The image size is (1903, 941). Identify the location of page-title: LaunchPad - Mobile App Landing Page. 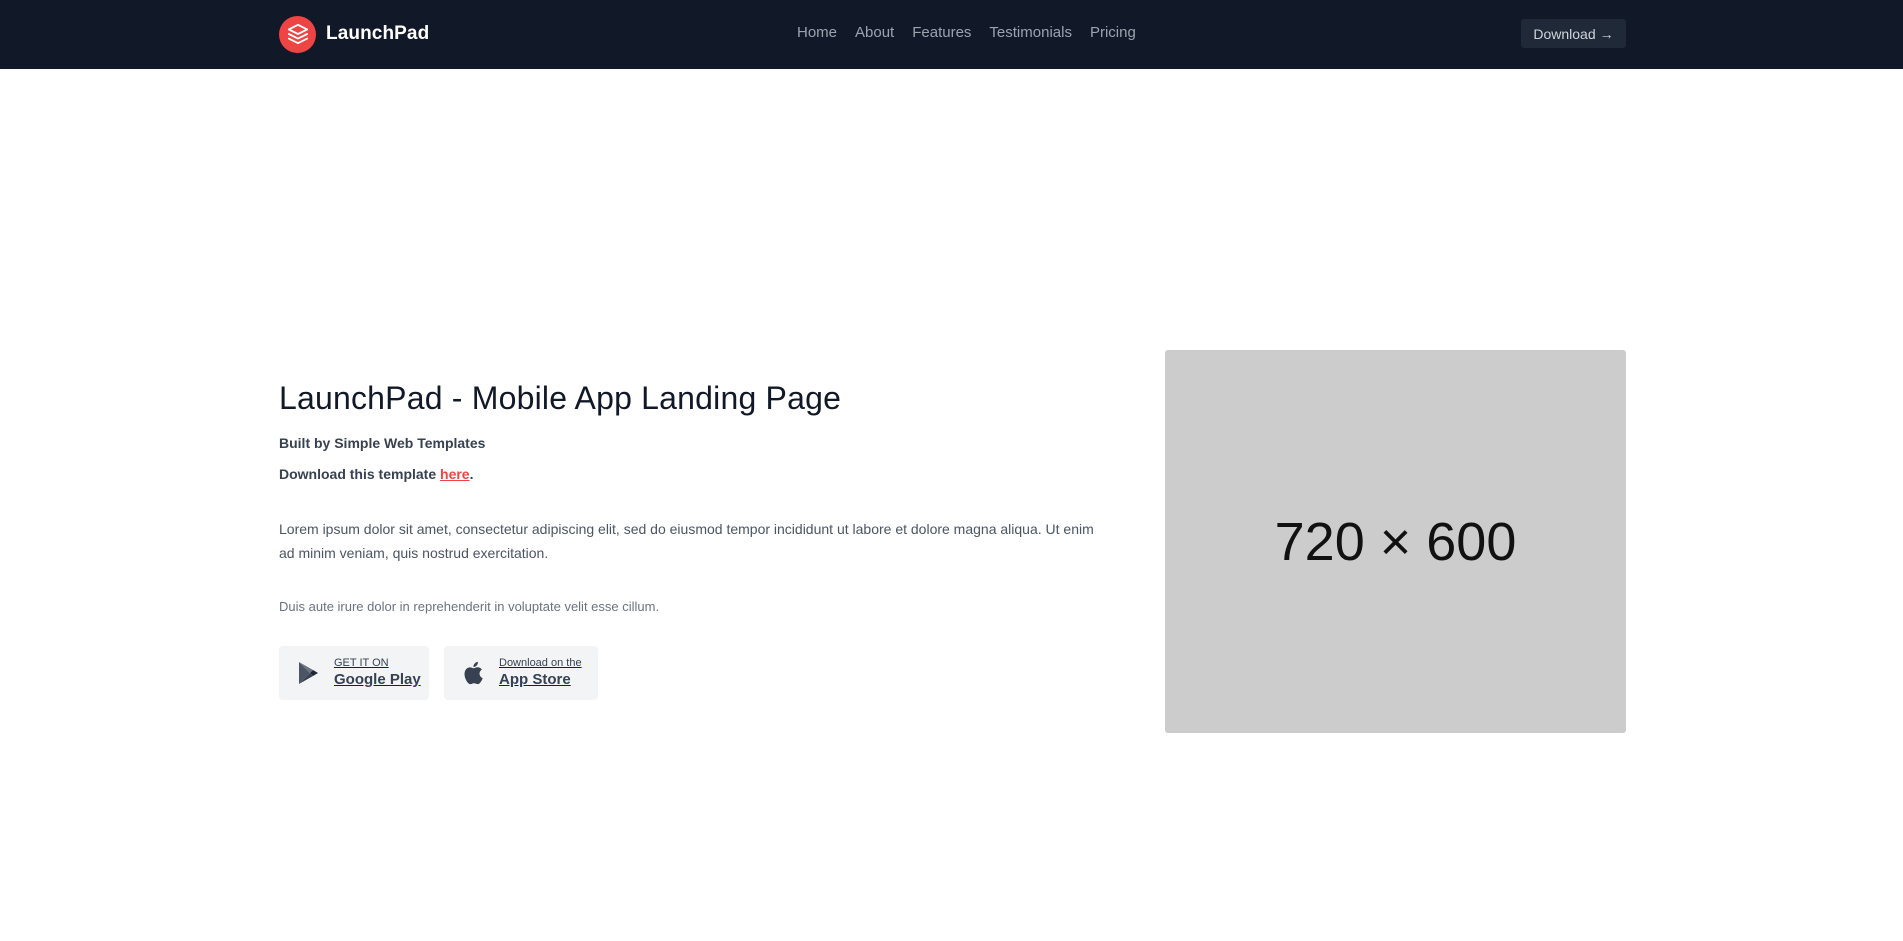
(560, 398).